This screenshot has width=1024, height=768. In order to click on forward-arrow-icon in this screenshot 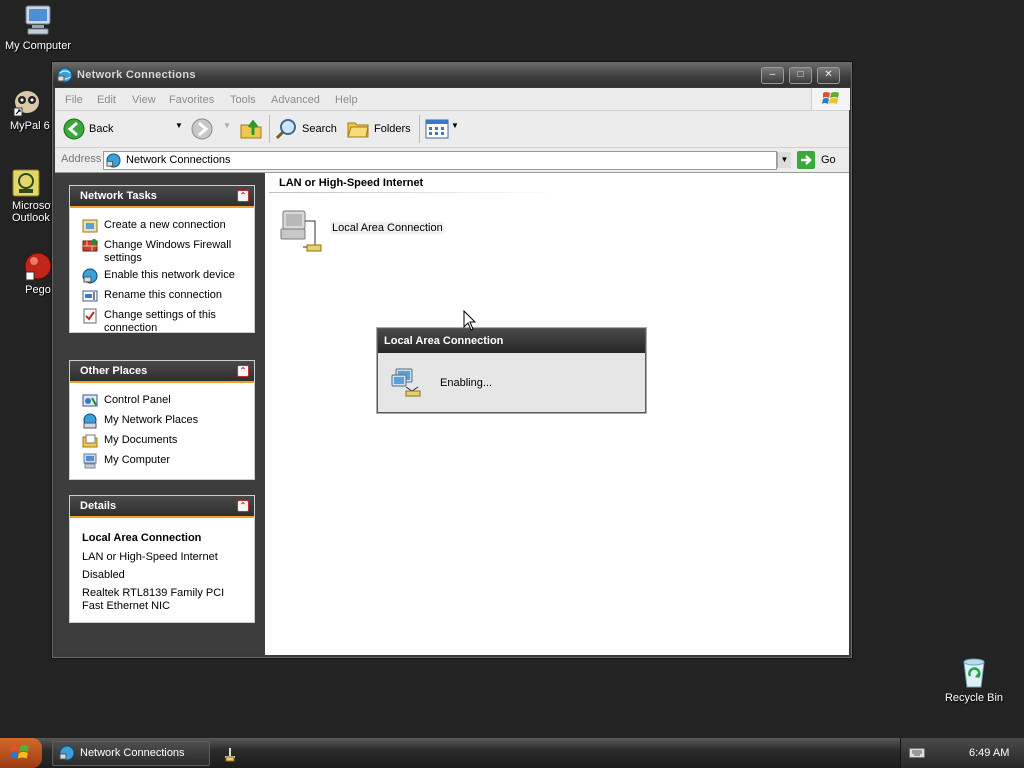, I will do `click(202, 129)`.